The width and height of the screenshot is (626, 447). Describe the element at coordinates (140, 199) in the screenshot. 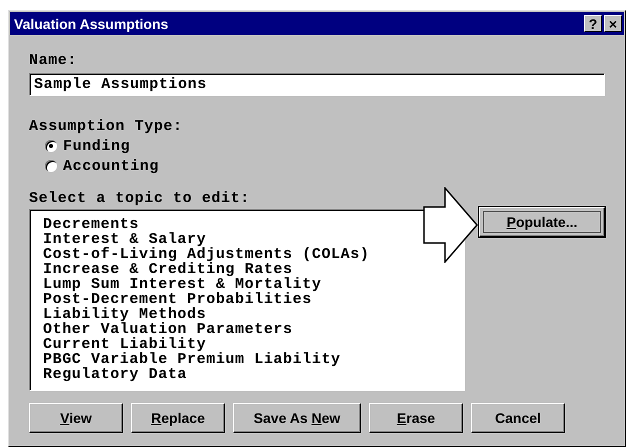

I see `list-label: Select a topic to edit:` at that location.